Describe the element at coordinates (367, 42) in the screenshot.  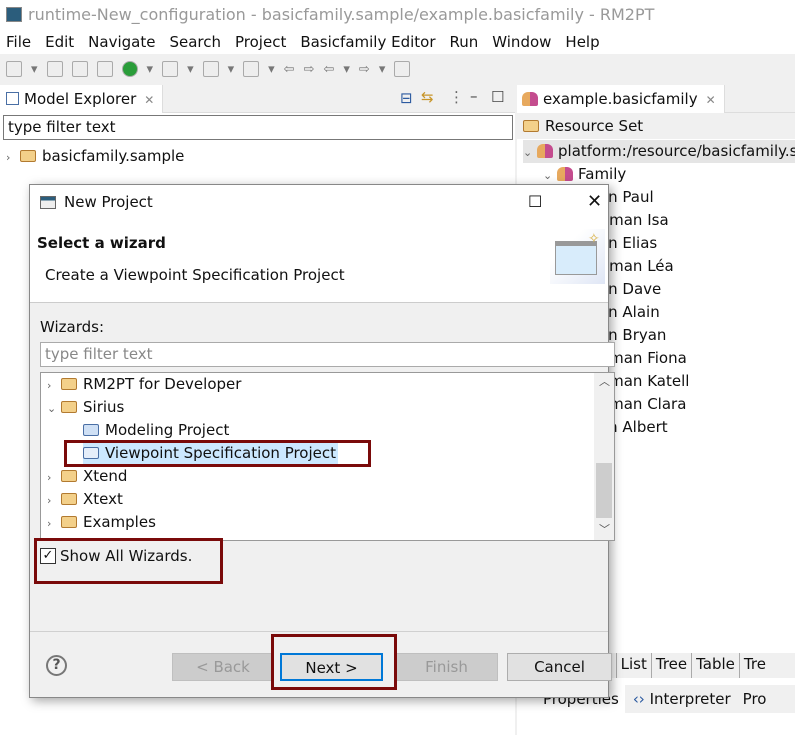
I see `menu-basicfamily-editor: Basicfamily Editor` at that location.